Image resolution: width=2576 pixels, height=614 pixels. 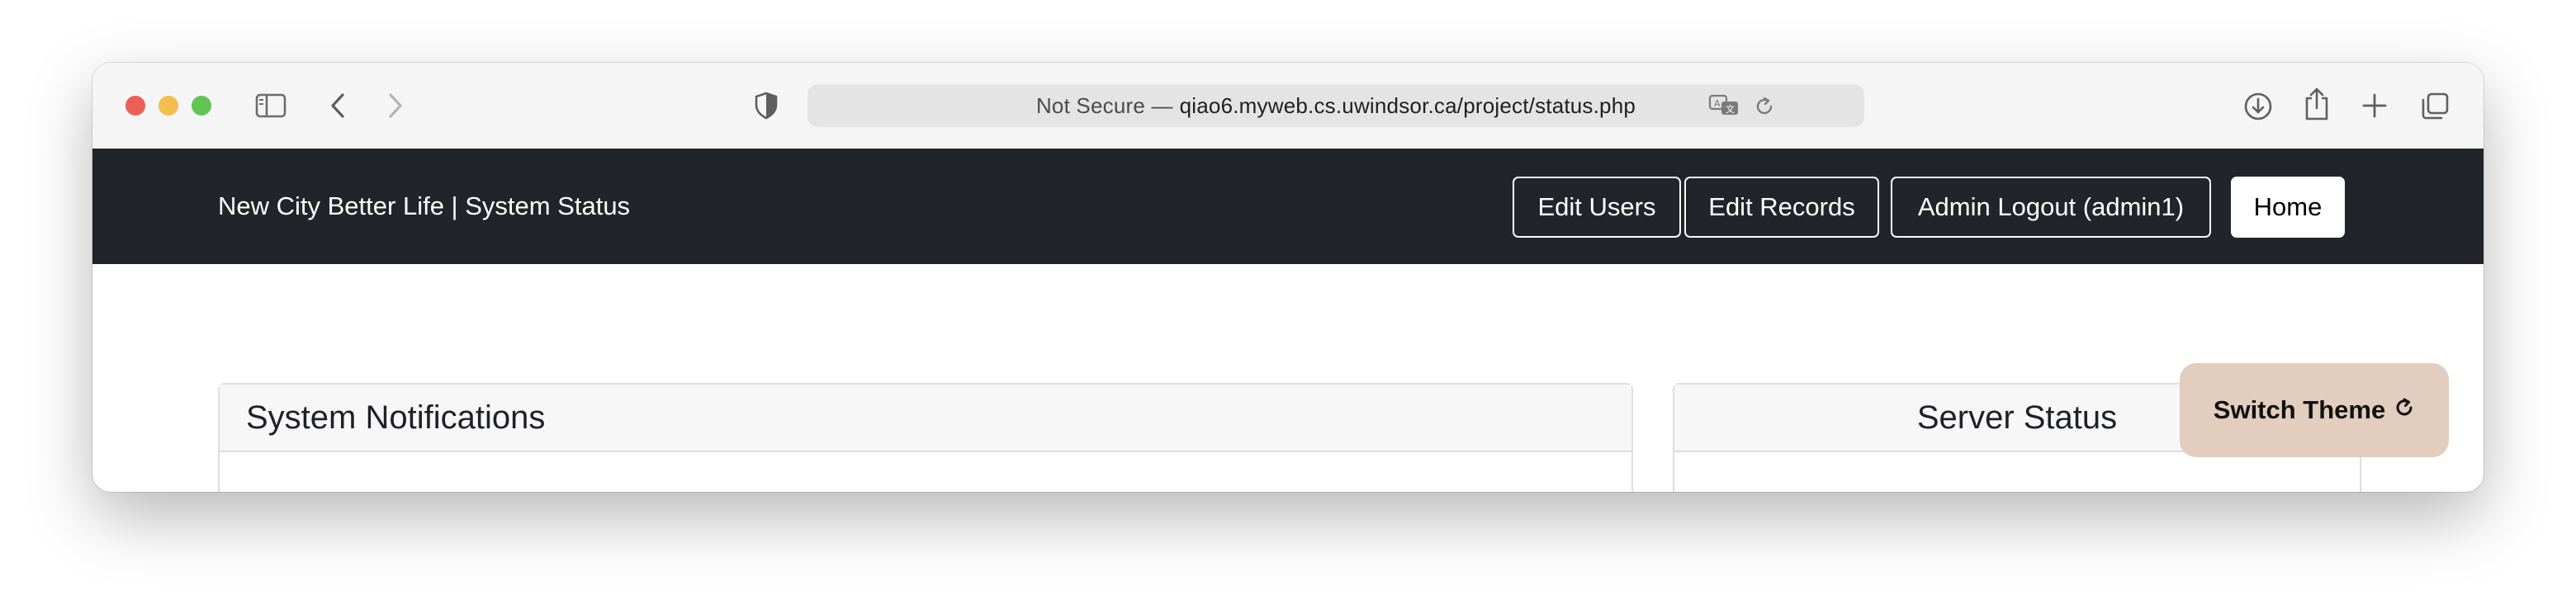 What do you see at coordinates (2435, 107) in the screenshot?
I see `tab-overview-icon` at bounding box center [2435, 107].